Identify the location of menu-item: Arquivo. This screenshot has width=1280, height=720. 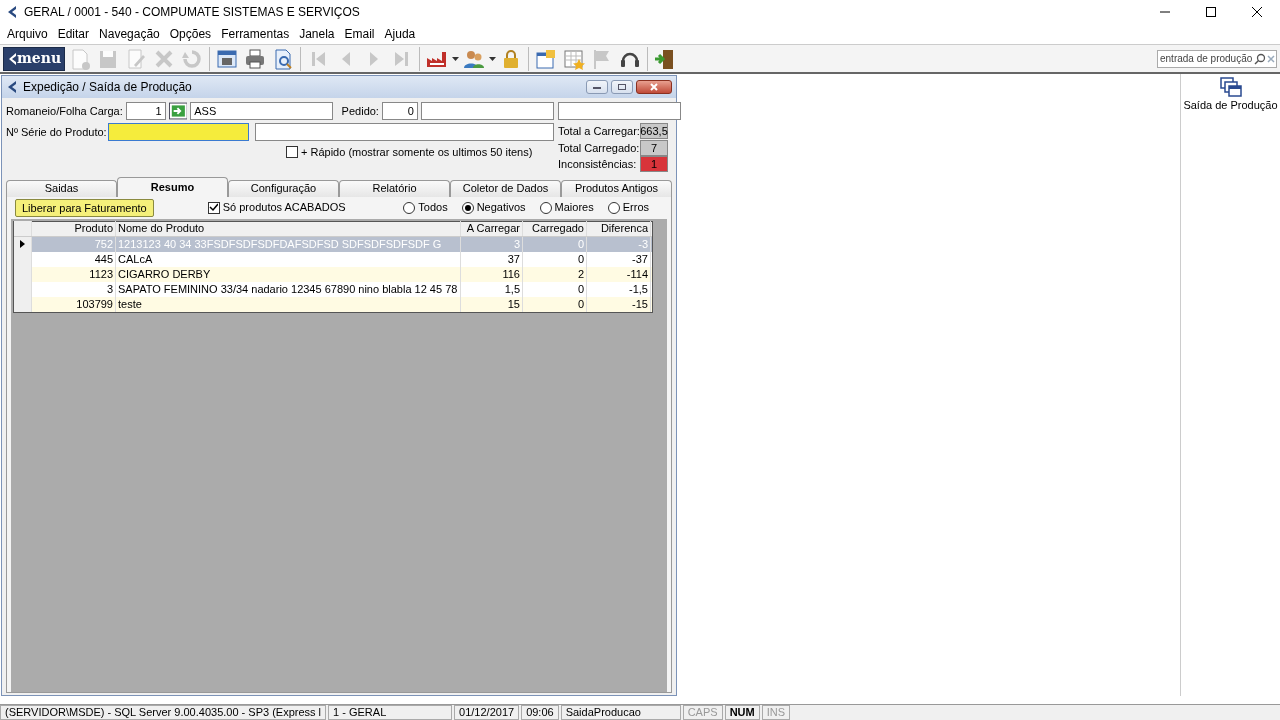
(27, 34).